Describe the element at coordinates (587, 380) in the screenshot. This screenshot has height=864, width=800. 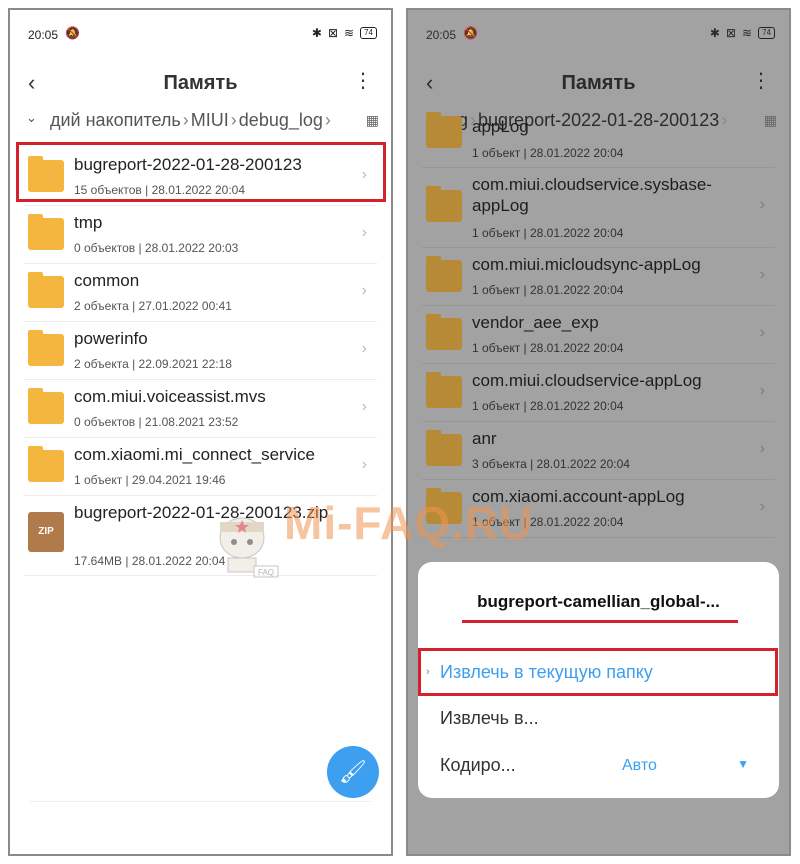
I see `item-name: com.miui.cloudservice-appLog` at that location.